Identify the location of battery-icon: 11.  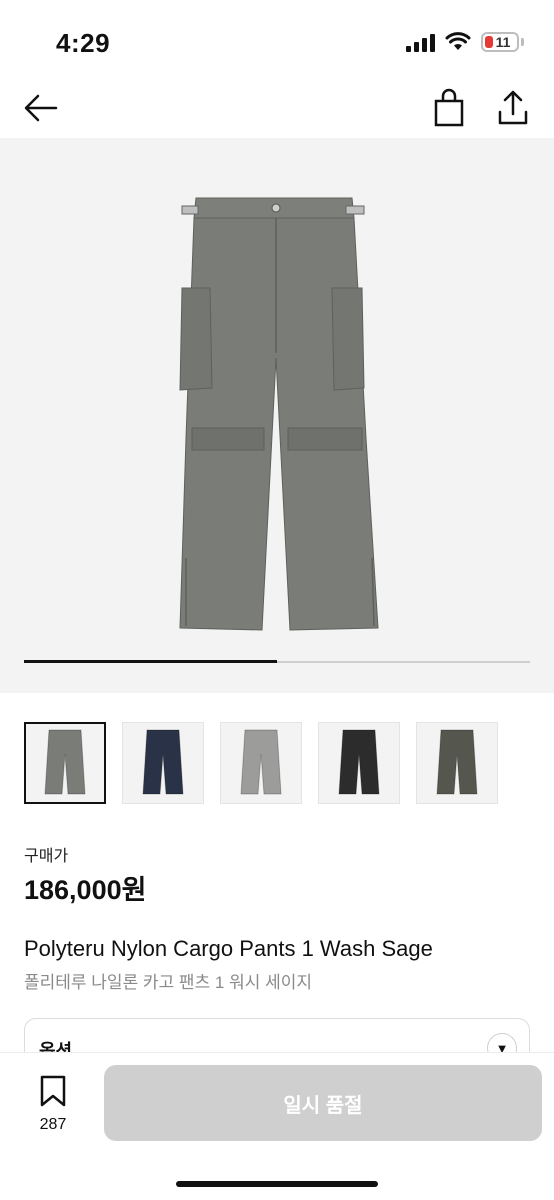
(500, 42).